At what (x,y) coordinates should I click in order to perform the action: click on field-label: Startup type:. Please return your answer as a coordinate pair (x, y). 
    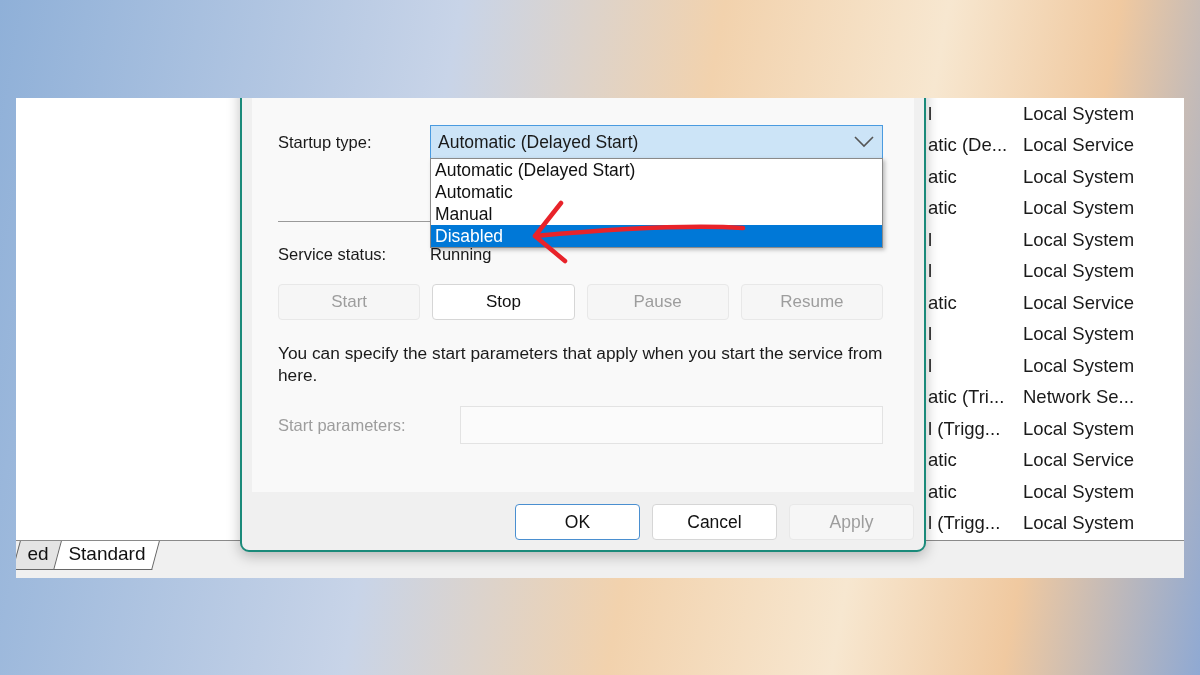
    Looking at the image, I should click on (325, 142).